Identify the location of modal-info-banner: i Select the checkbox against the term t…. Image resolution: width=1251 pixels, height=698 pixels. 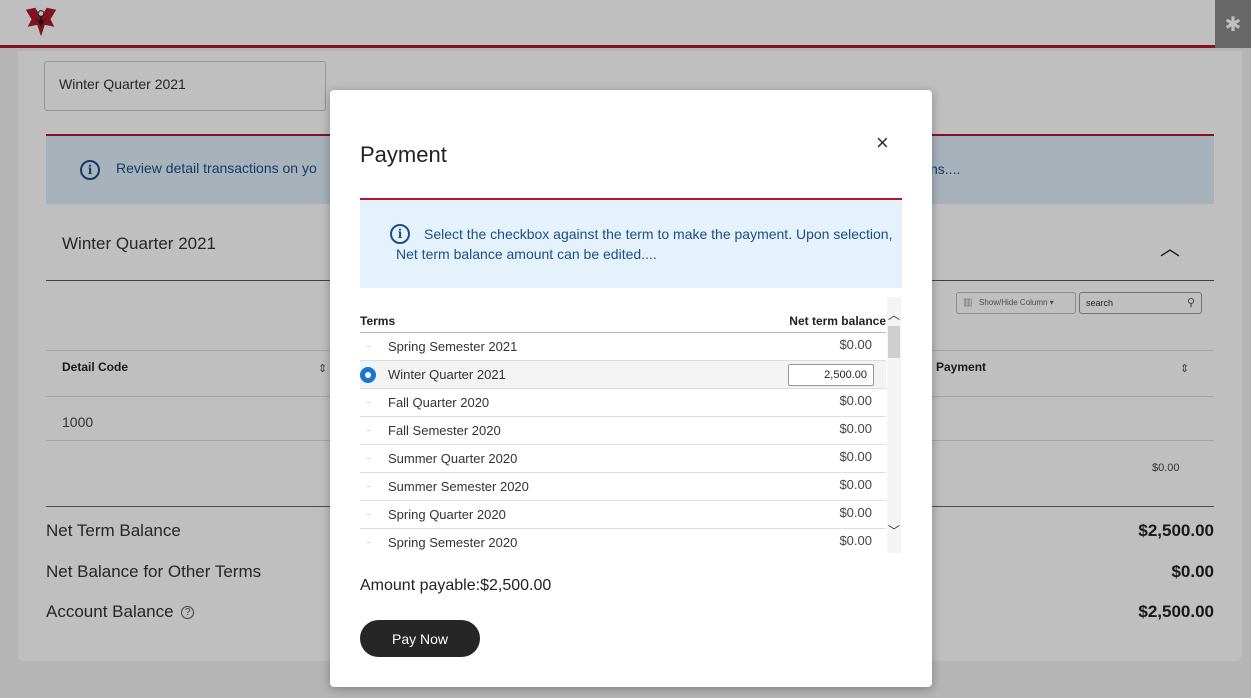
(631, 244).